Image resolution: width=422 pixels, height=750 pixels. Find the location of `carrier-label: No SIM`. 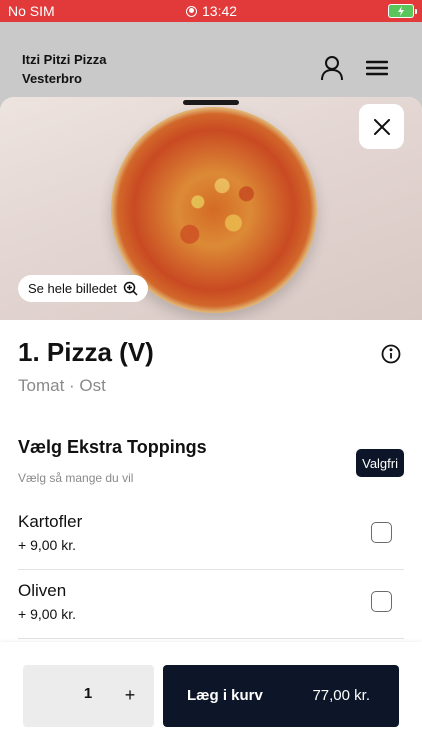

carrier-label: No SIM is located at coordinates (31, 11).